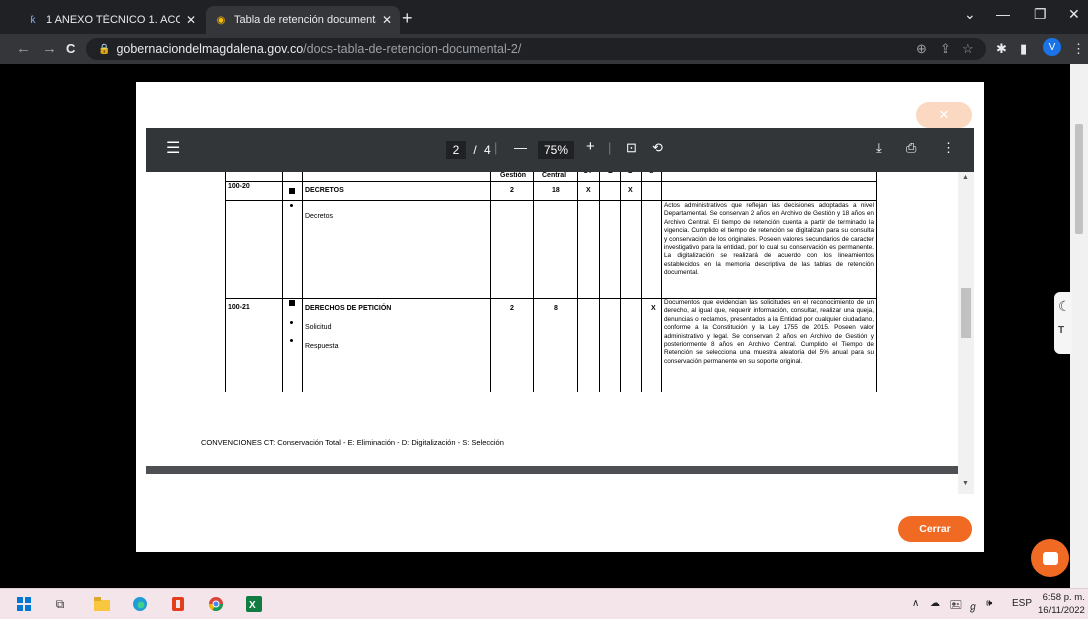  What do you see at coordinates (318, 327) in the screenshot?
I see `subseries-name: Solicitud` at bounding box center [318, 327].